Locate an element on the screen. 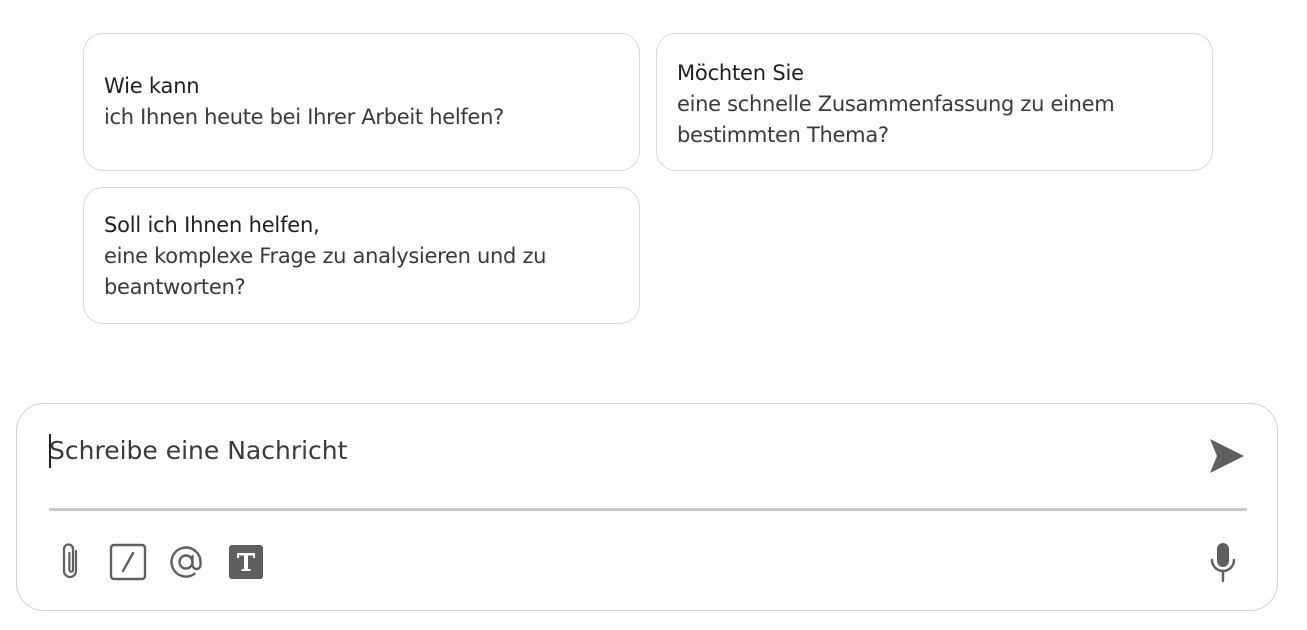 The width and height of the screenshot is (1307, 630). mention-button is located at coordinates (186, 562).